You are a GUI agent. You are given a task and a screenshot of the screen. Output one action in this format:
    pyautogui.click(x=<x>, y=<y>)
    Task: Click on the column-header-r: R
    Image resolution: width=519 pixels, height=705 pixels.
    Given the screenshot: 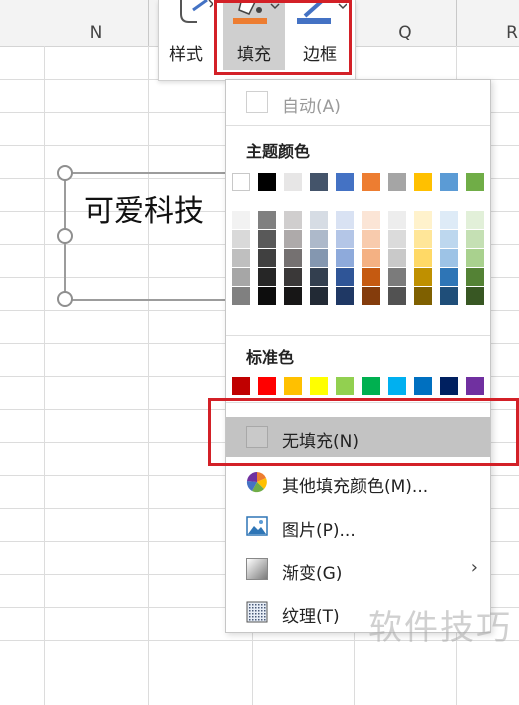 What is the action you would take?
    pyautogui.click(x=505, y=23)
    